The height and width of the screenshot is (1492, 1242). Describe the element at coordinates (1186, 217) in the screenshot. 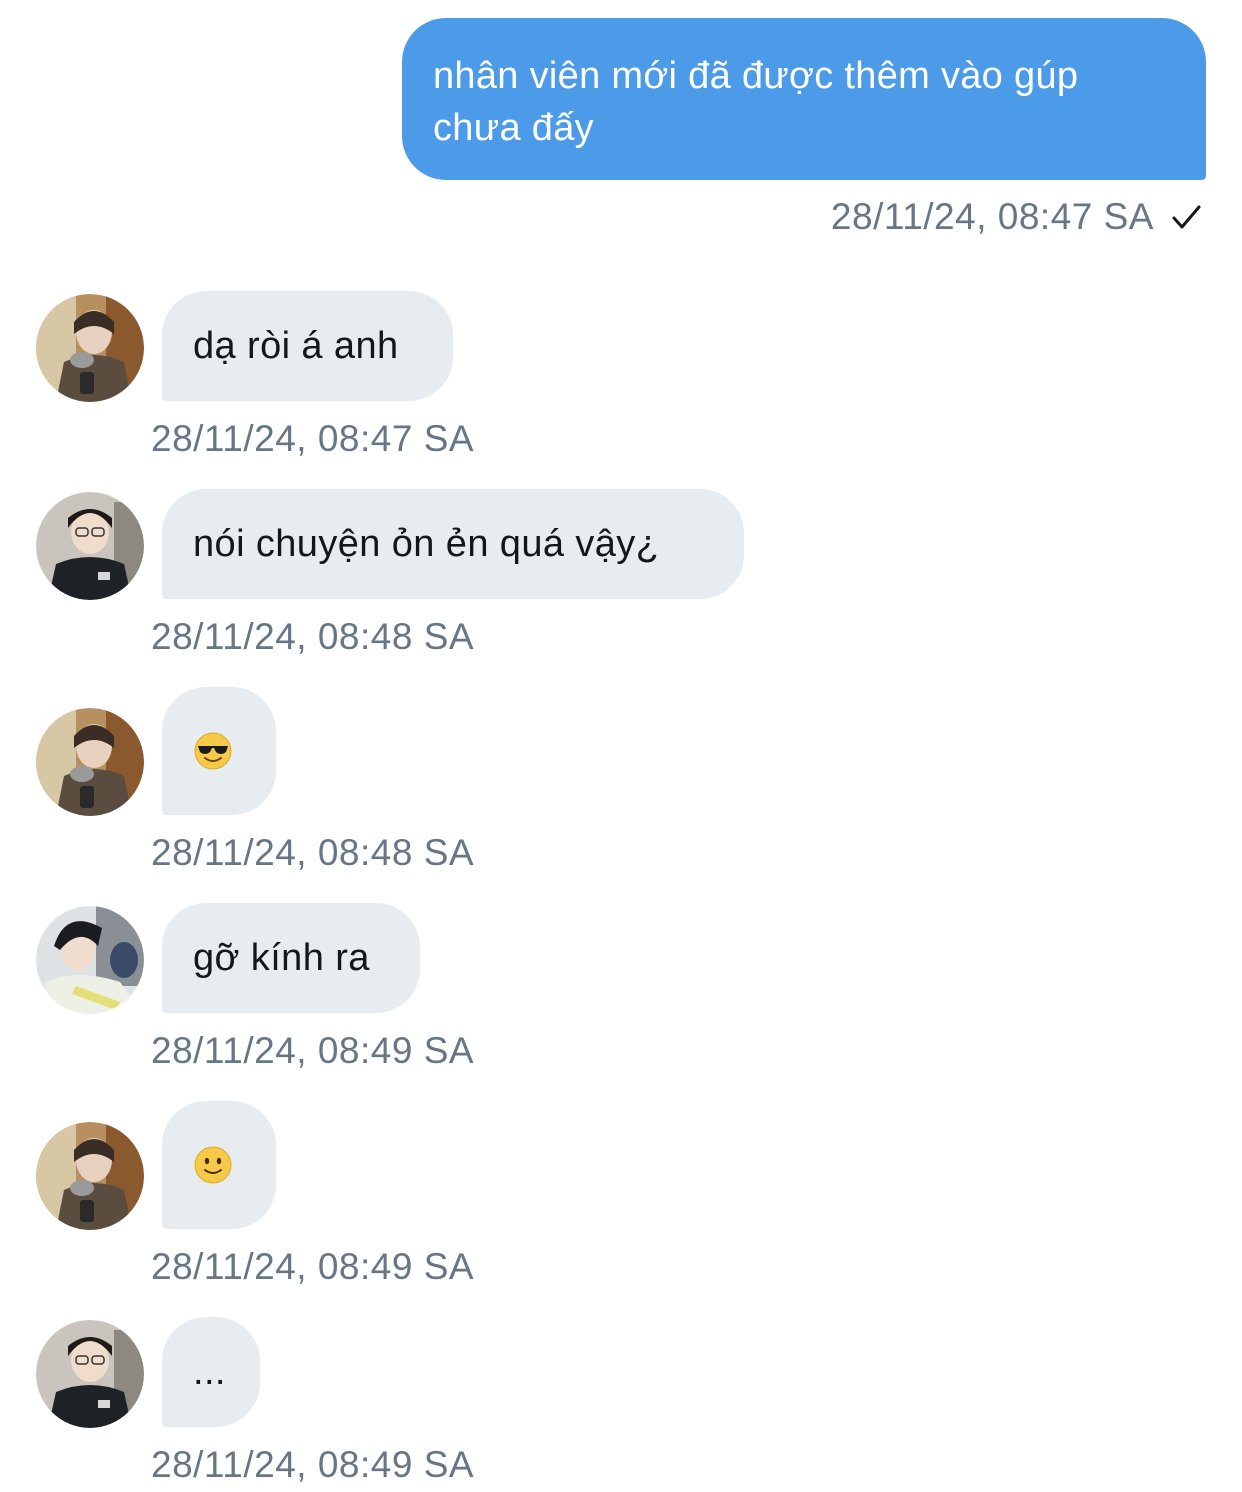

I see `check-icon` at that location.